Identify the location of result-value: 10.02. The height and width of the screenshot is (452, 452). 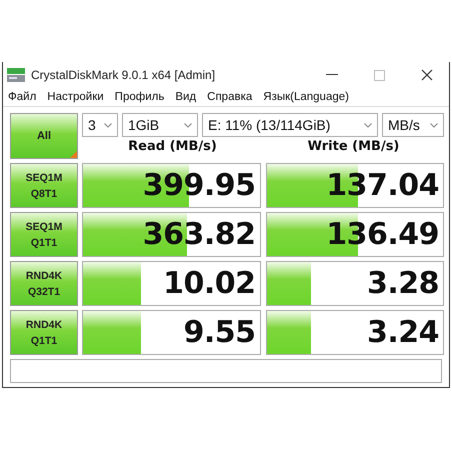
(209, 283).